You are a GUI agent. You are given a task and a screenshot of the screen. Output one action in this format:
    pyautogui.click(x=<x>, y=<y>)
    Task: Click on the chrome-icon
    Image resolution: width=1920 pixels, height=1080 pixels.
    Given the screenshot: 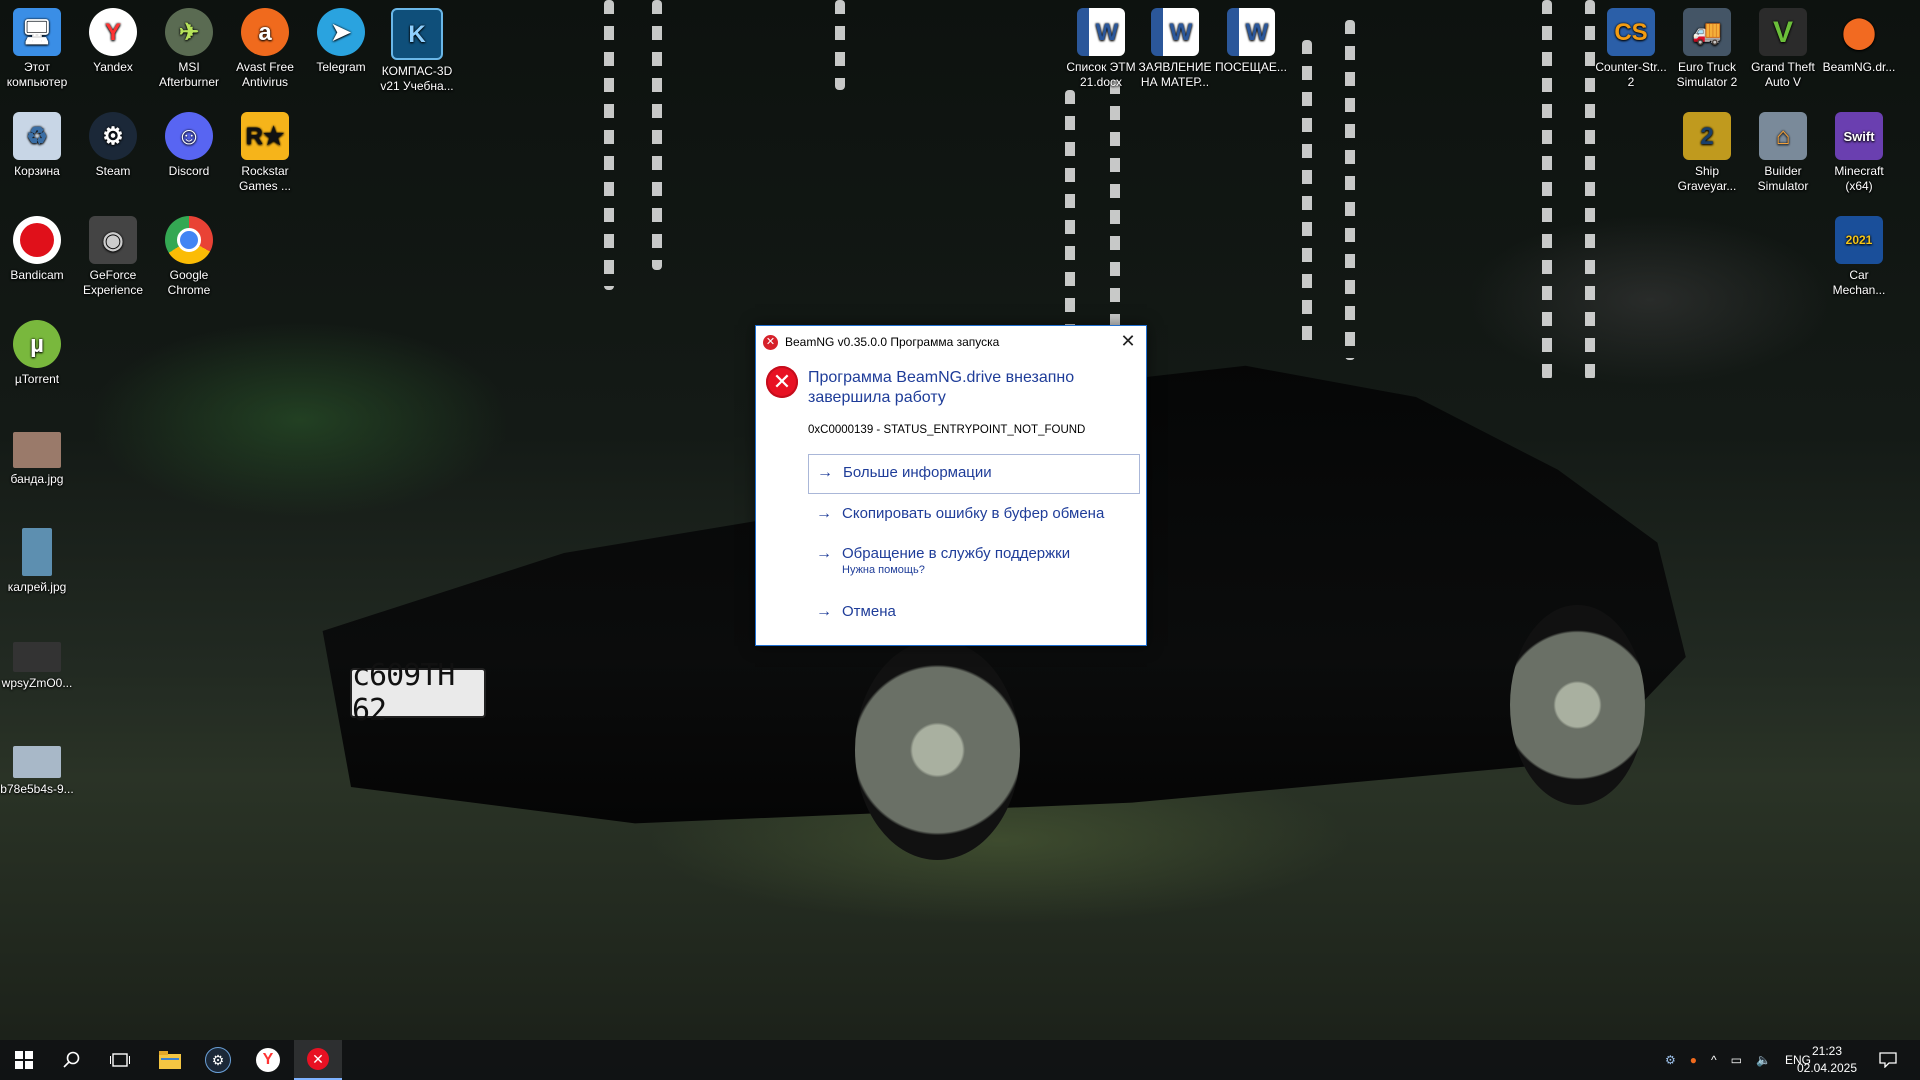 What is the action you would take?
    pyautogui.click(x=189, y=240)
    